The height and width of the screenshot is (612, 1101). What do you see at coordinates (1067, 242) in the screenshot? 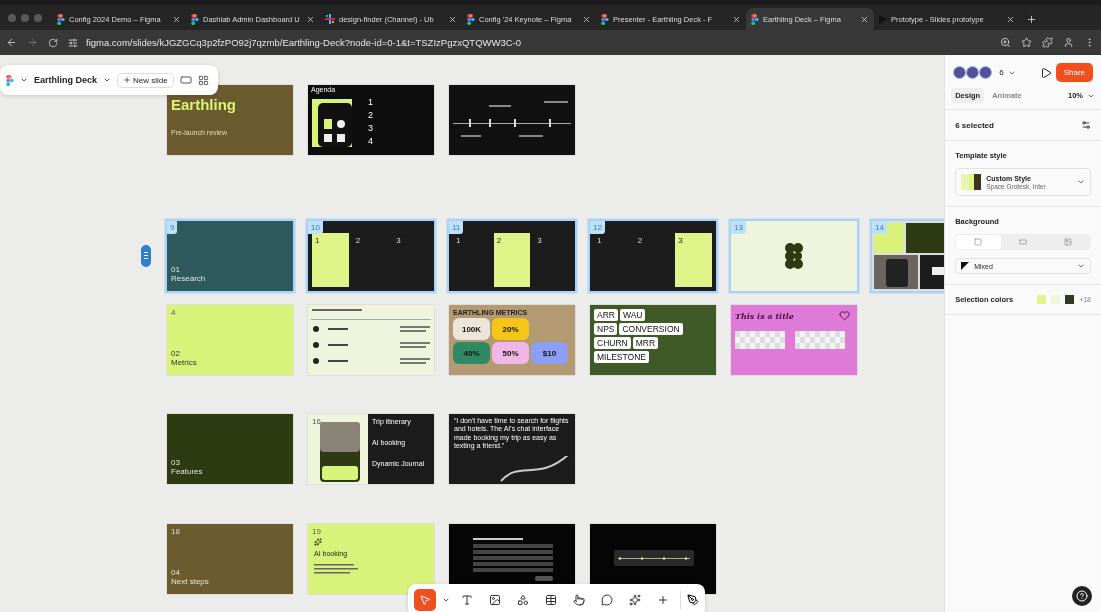
I see `image-fill-icon` at bounding box center [1067, 242].